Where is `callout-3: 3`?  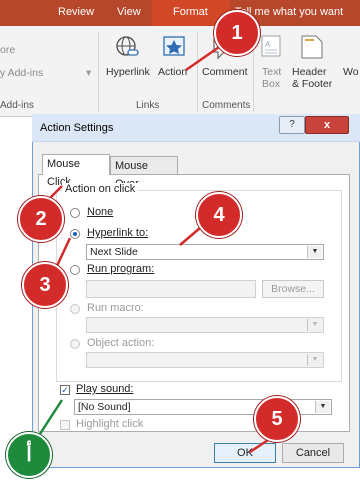
callout-3: 3 is located at coordinates (45, 285).